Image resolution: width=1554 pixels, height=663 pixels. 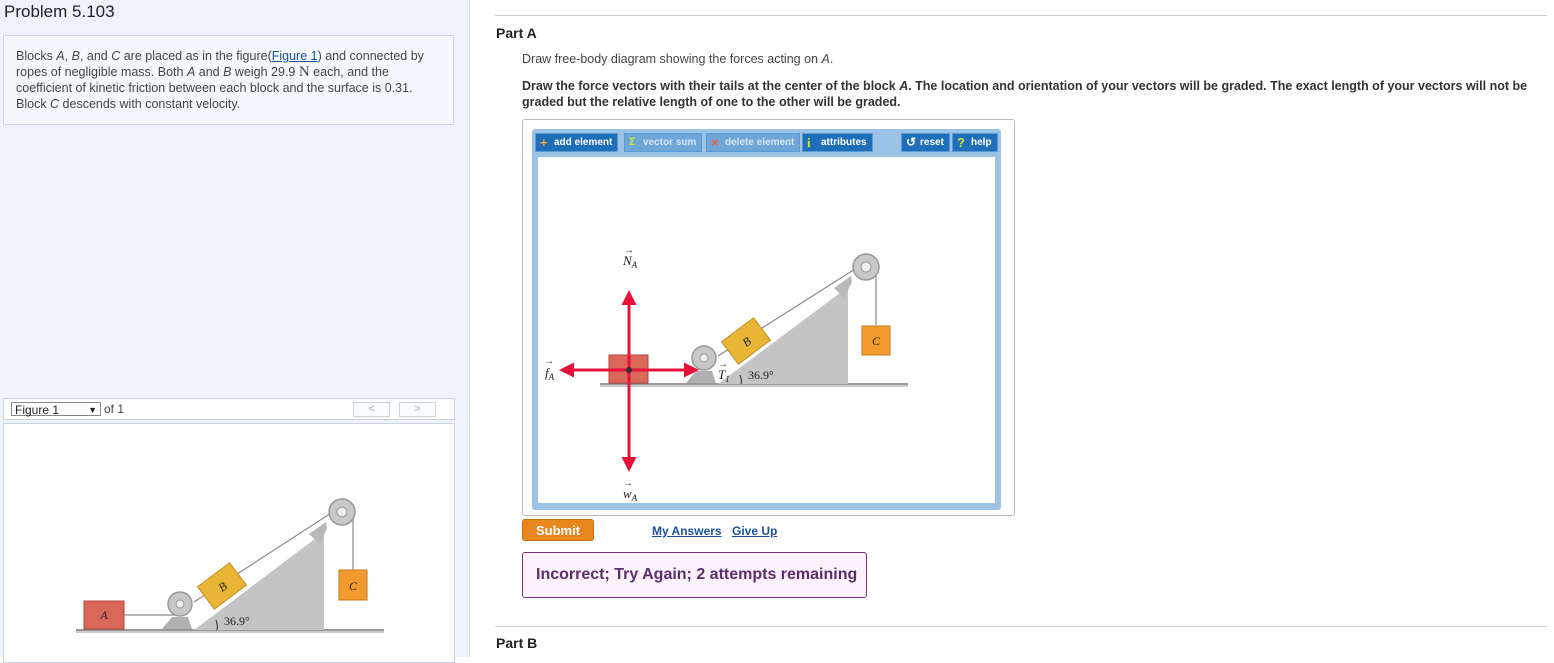 I want to click on canvas-angle-label: 36.9°, so click(x=761, y=375).